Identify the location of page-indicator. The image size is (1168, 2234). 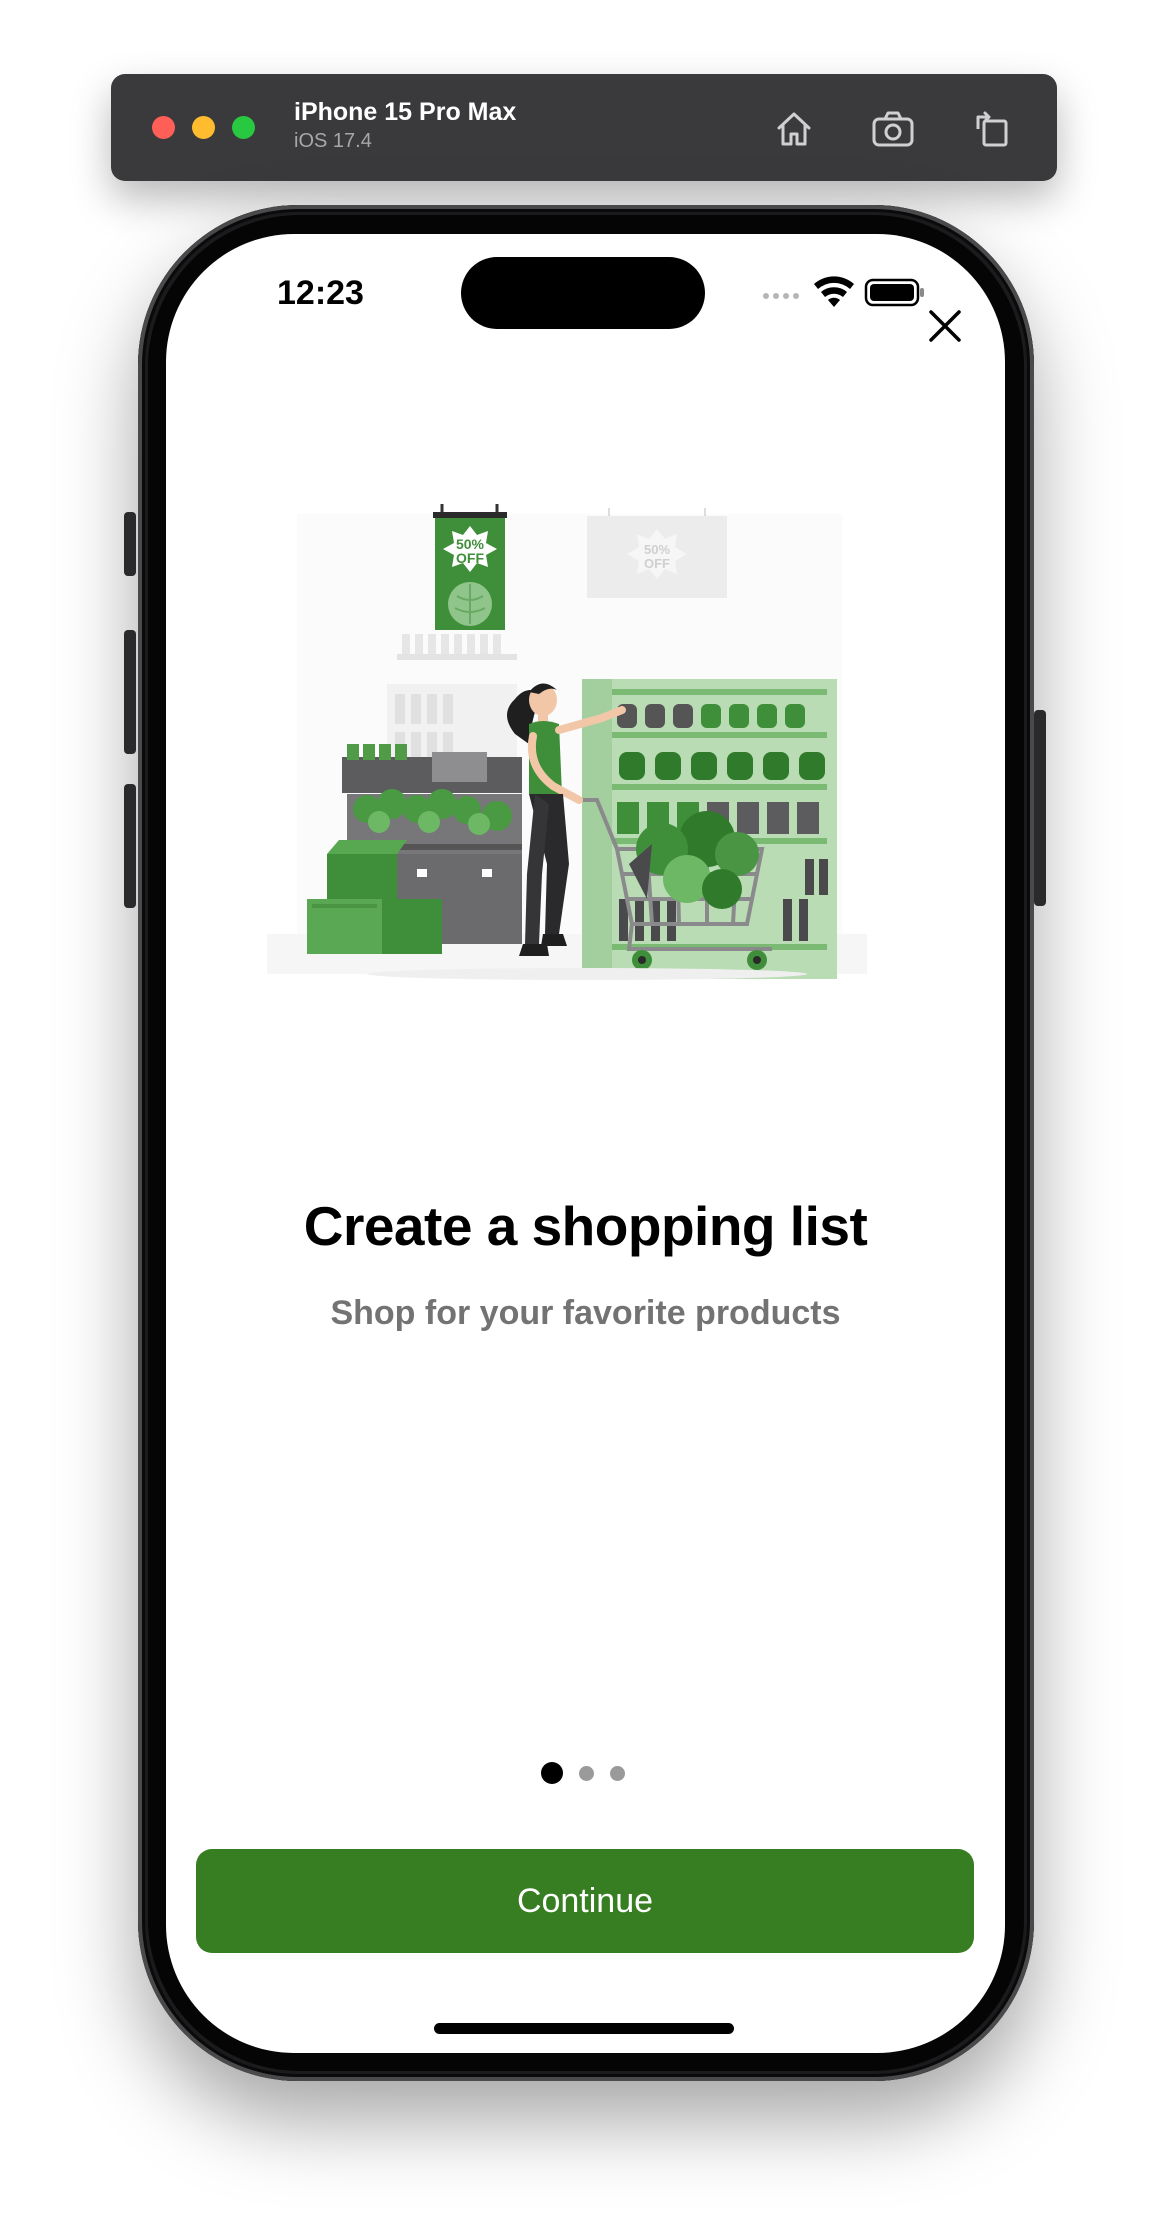
(591, 1773).